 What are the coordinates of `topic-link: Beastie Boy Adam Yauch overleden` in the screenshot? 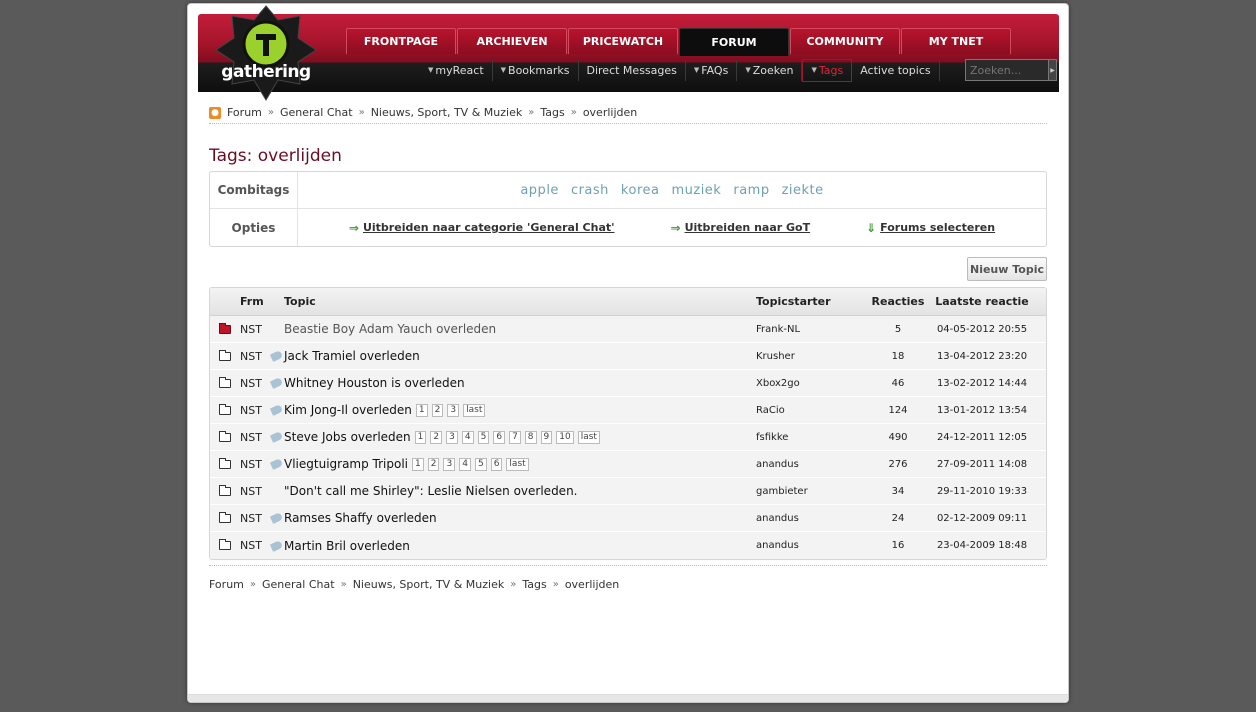 It's located at (390, 329).